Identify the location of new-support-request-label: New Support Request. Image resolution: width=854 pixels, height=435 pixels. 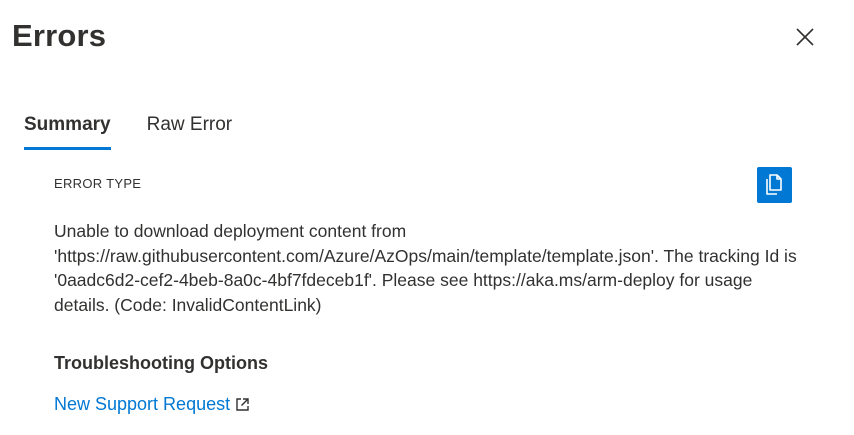
(142, 404).